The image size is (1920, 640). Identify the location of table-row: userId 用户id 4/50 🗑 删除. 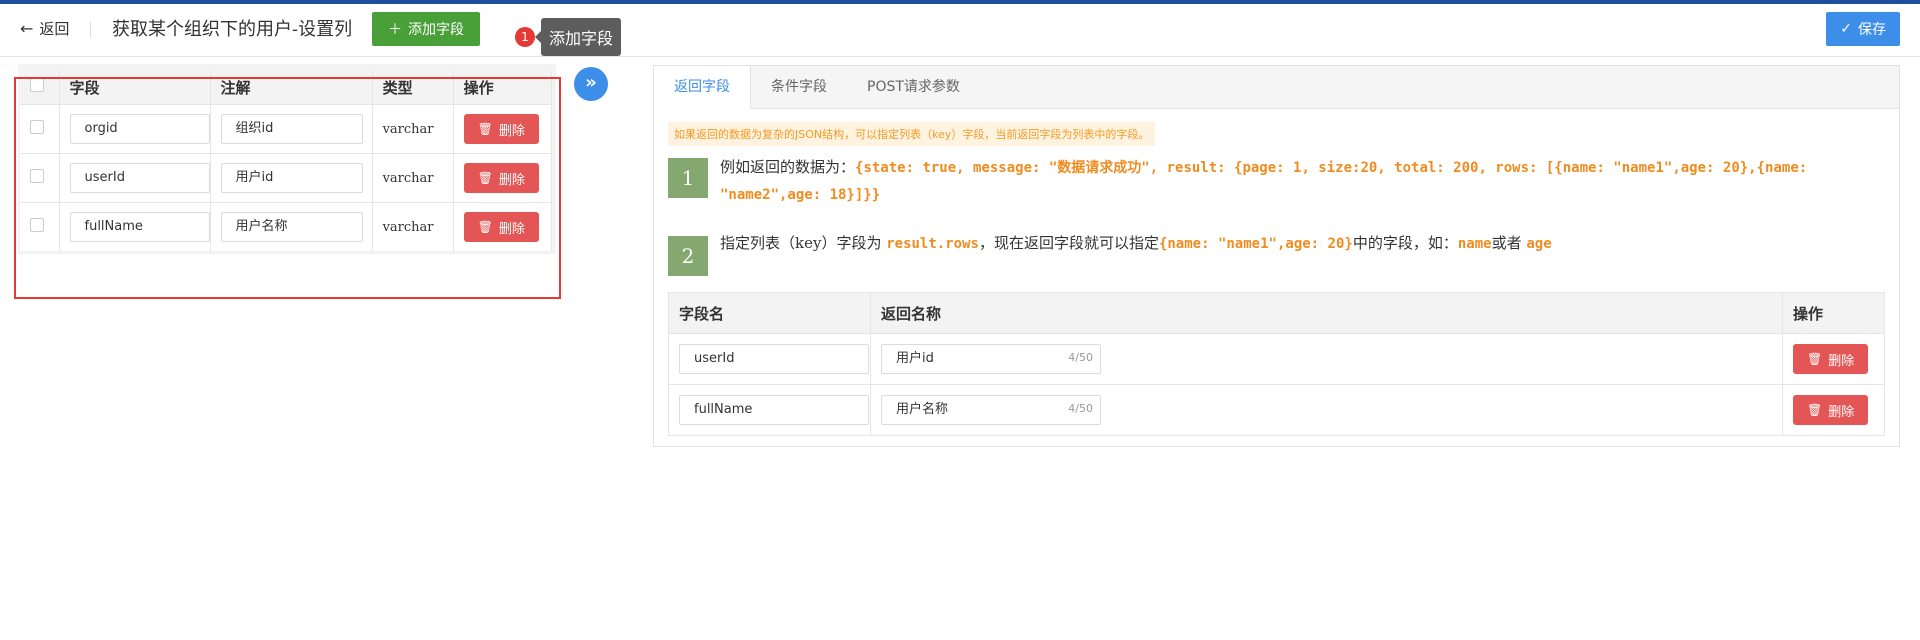
(1276, 359).